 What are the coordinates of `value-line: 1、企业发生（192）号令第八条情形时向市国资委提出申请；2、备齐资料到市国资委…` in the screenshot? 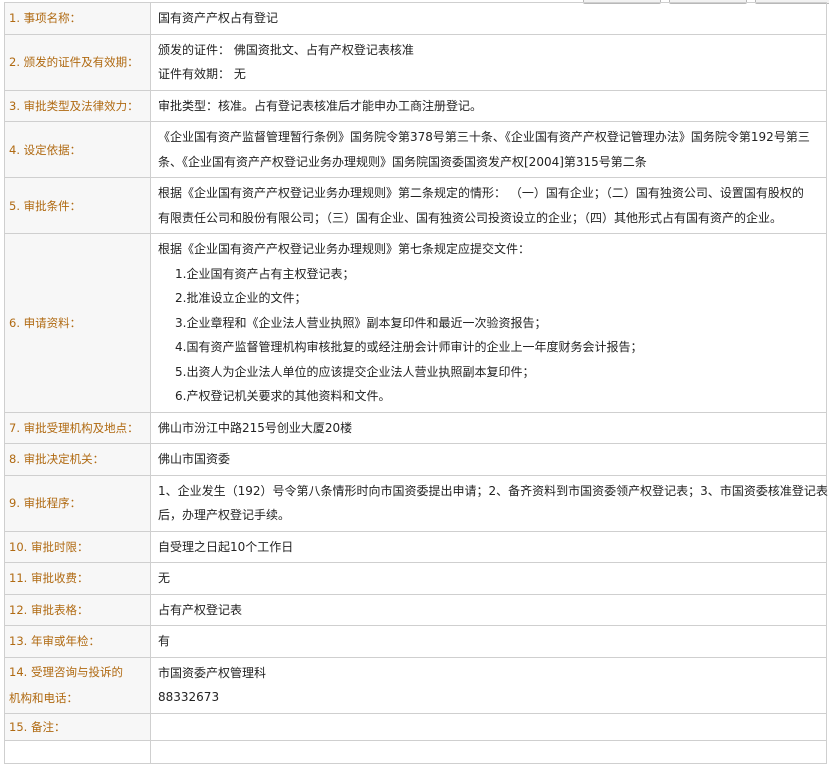 It's located at (493, 490).